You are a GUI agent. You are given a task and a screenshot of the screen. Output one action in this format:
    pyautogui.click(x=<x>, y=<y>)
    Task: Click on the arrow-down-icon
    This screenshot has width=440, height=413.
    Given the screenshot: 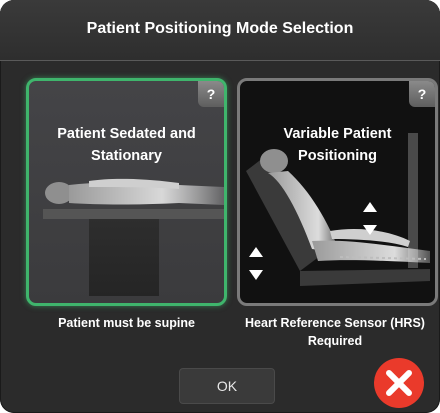 What is the action you would take?
    pyautogui.click(x=256, y=275)
    